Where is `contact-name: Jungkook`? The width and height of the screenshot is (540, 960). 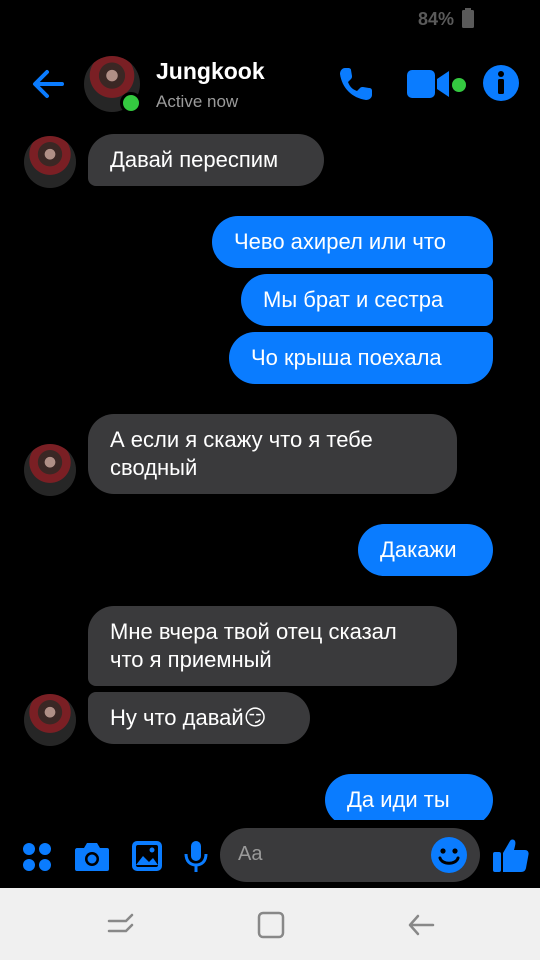 contact-name: Jungkook is located at coordinates (210, 71).